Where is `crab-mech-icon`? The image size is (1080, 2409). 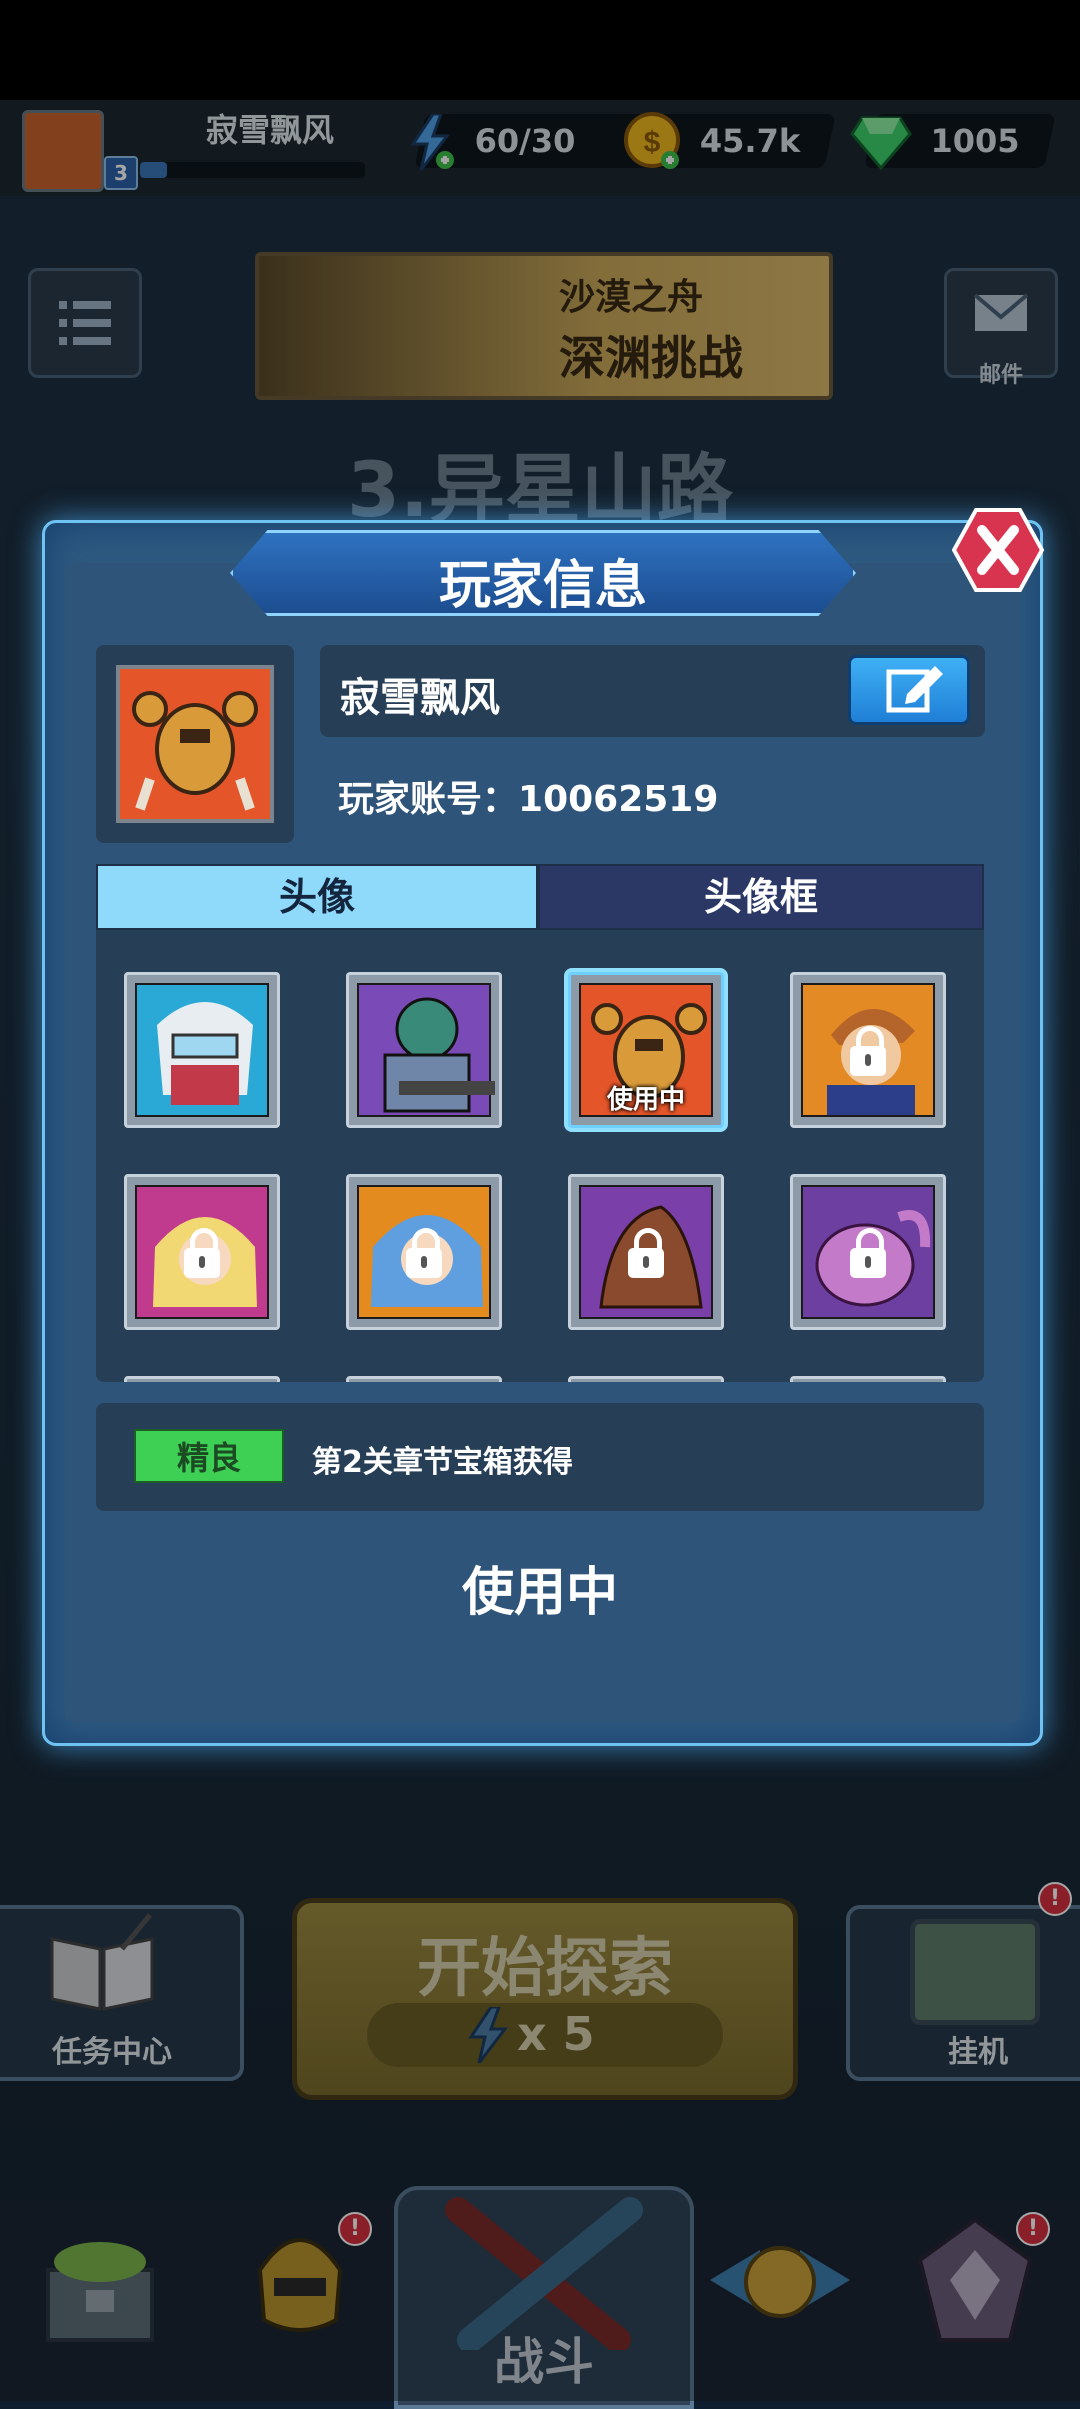
crab-mech-icon is located at coordinates (195, 751).